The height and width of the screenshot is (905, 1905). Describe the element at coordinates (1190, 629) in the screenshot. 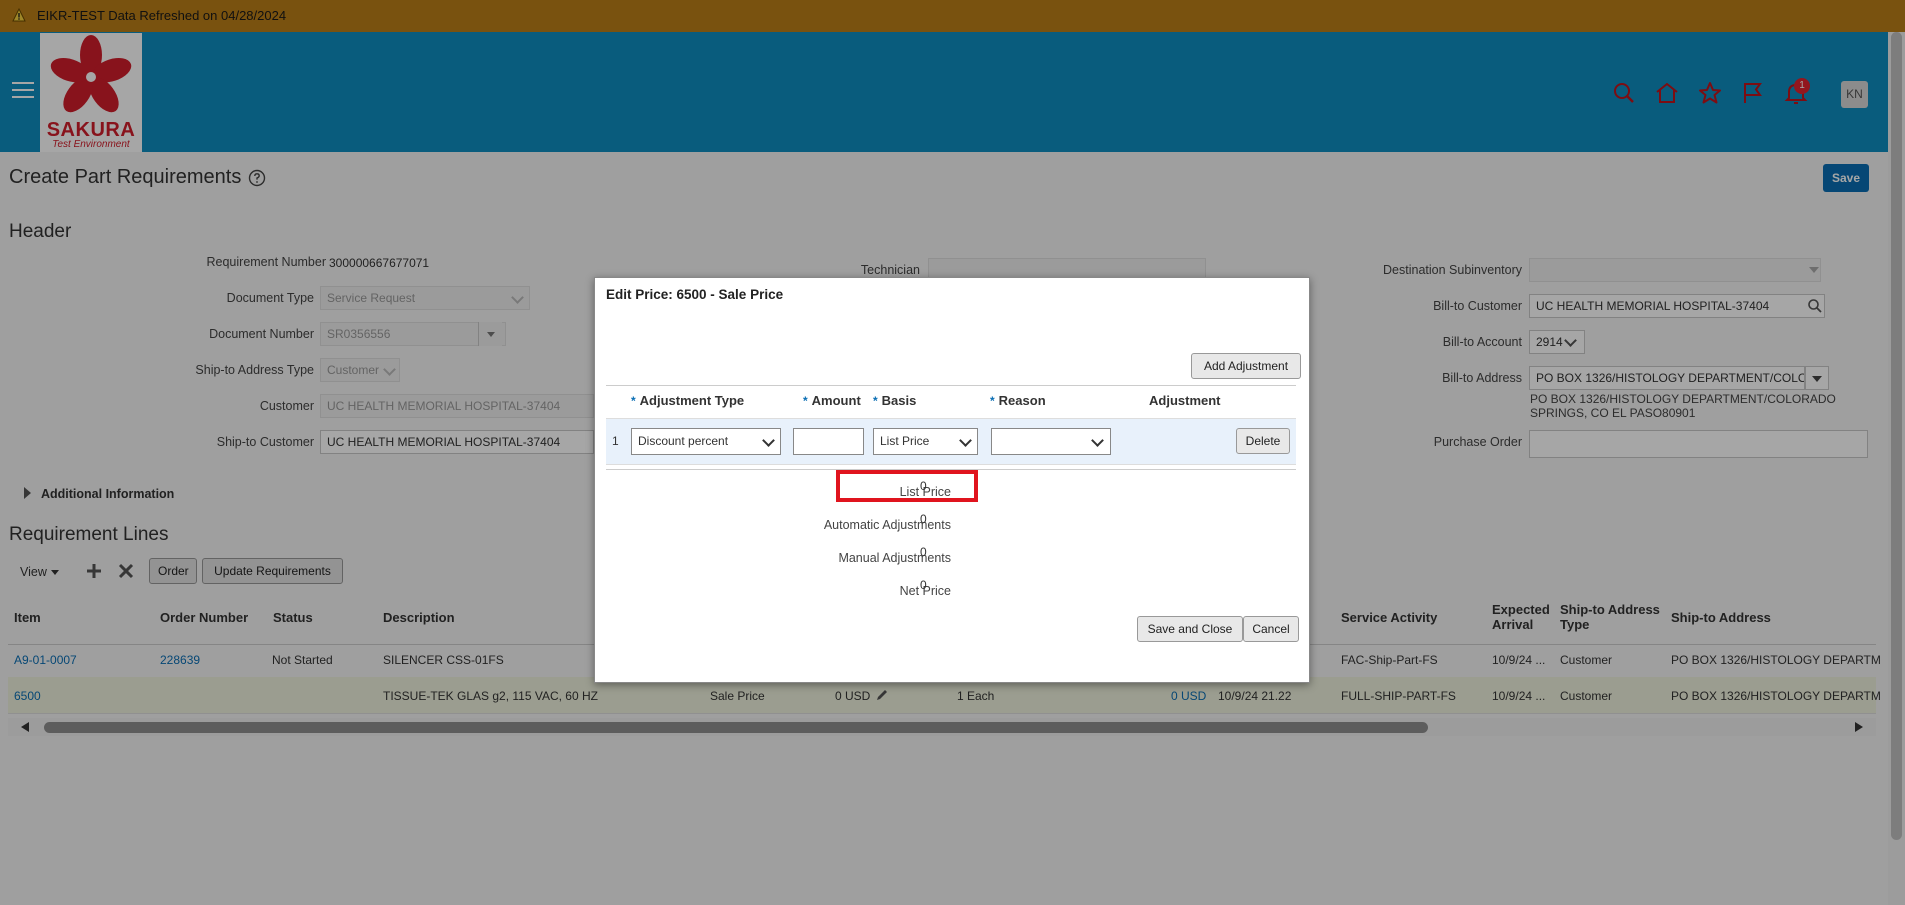

I see `save-and-close-button: Save and Close` at that location.